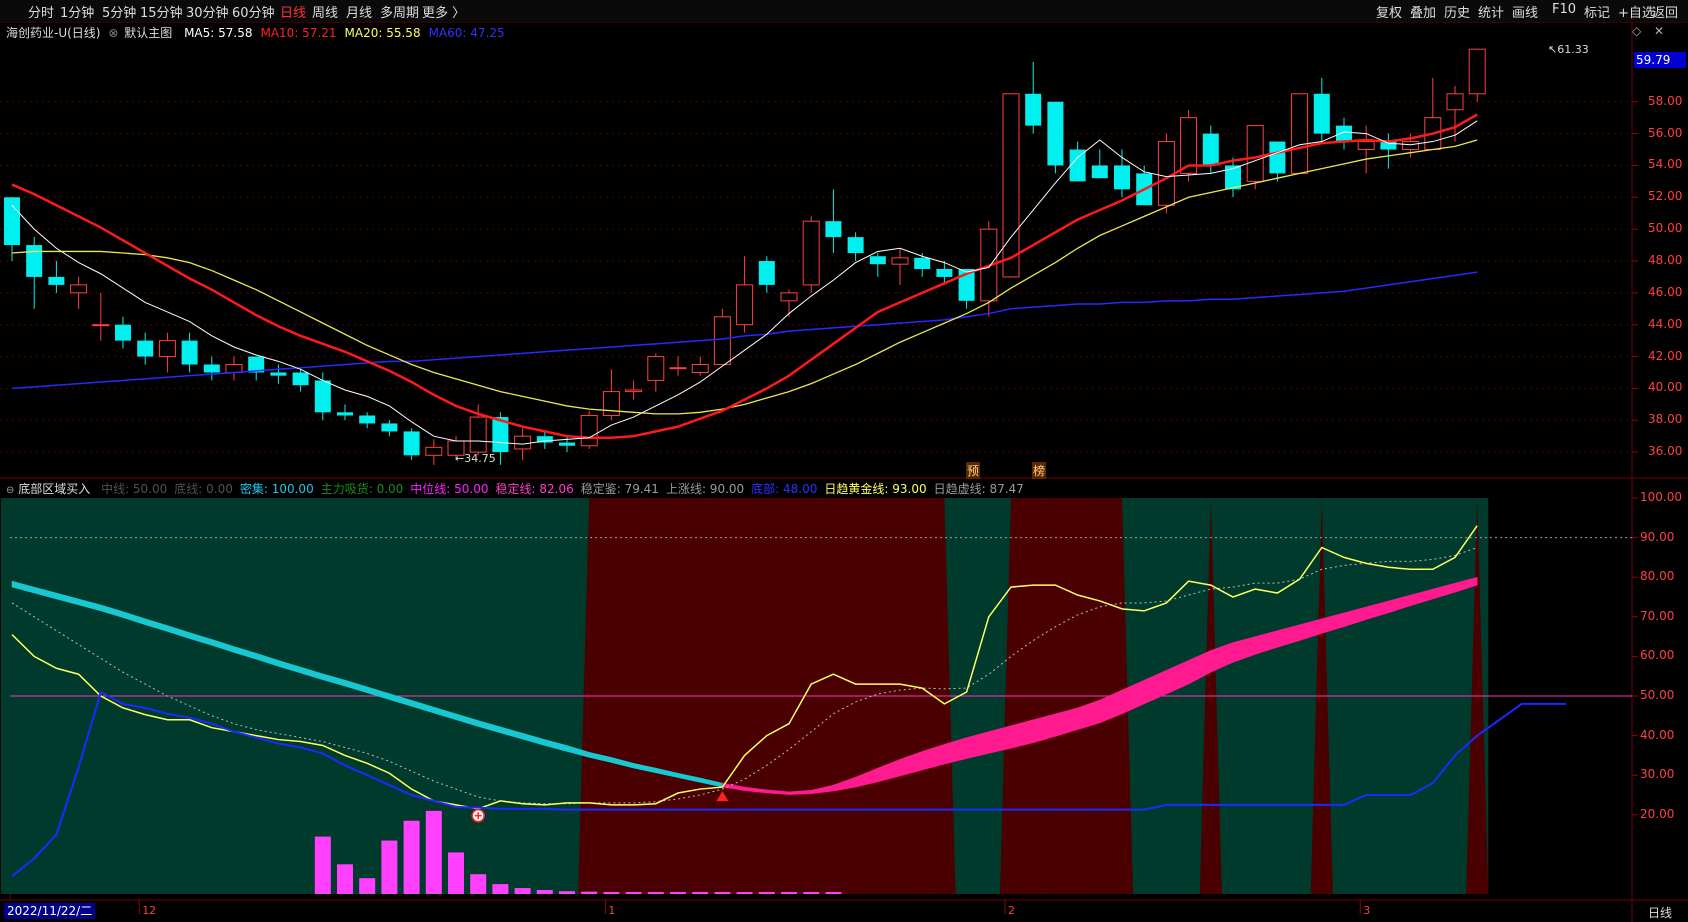 Image resolution: width=1688 pixels, height=922 pixels. What do you see at coordinates (113, 33) in the screenshot?
I see `template-icon: ⊗` at bounding box center [113, 33].